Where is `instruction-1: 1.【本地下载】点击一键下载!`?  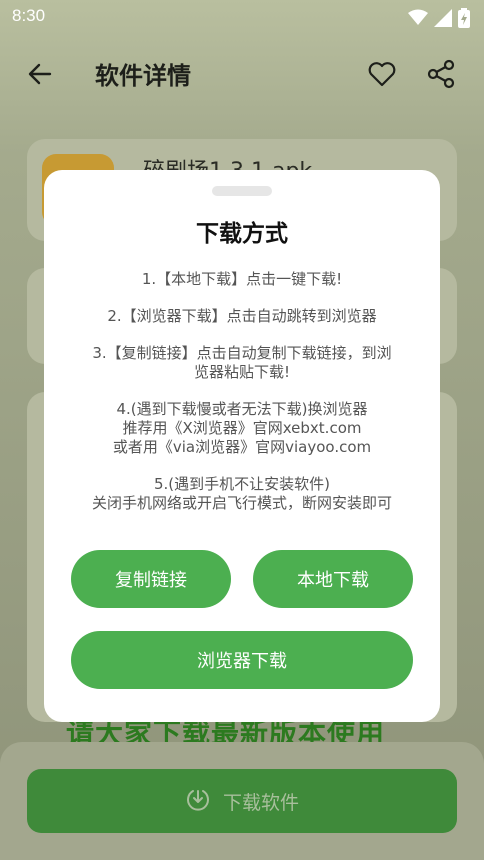 instruction-1: 1.【本地下载】点击一键下载! is located at coordinates (242, 279).